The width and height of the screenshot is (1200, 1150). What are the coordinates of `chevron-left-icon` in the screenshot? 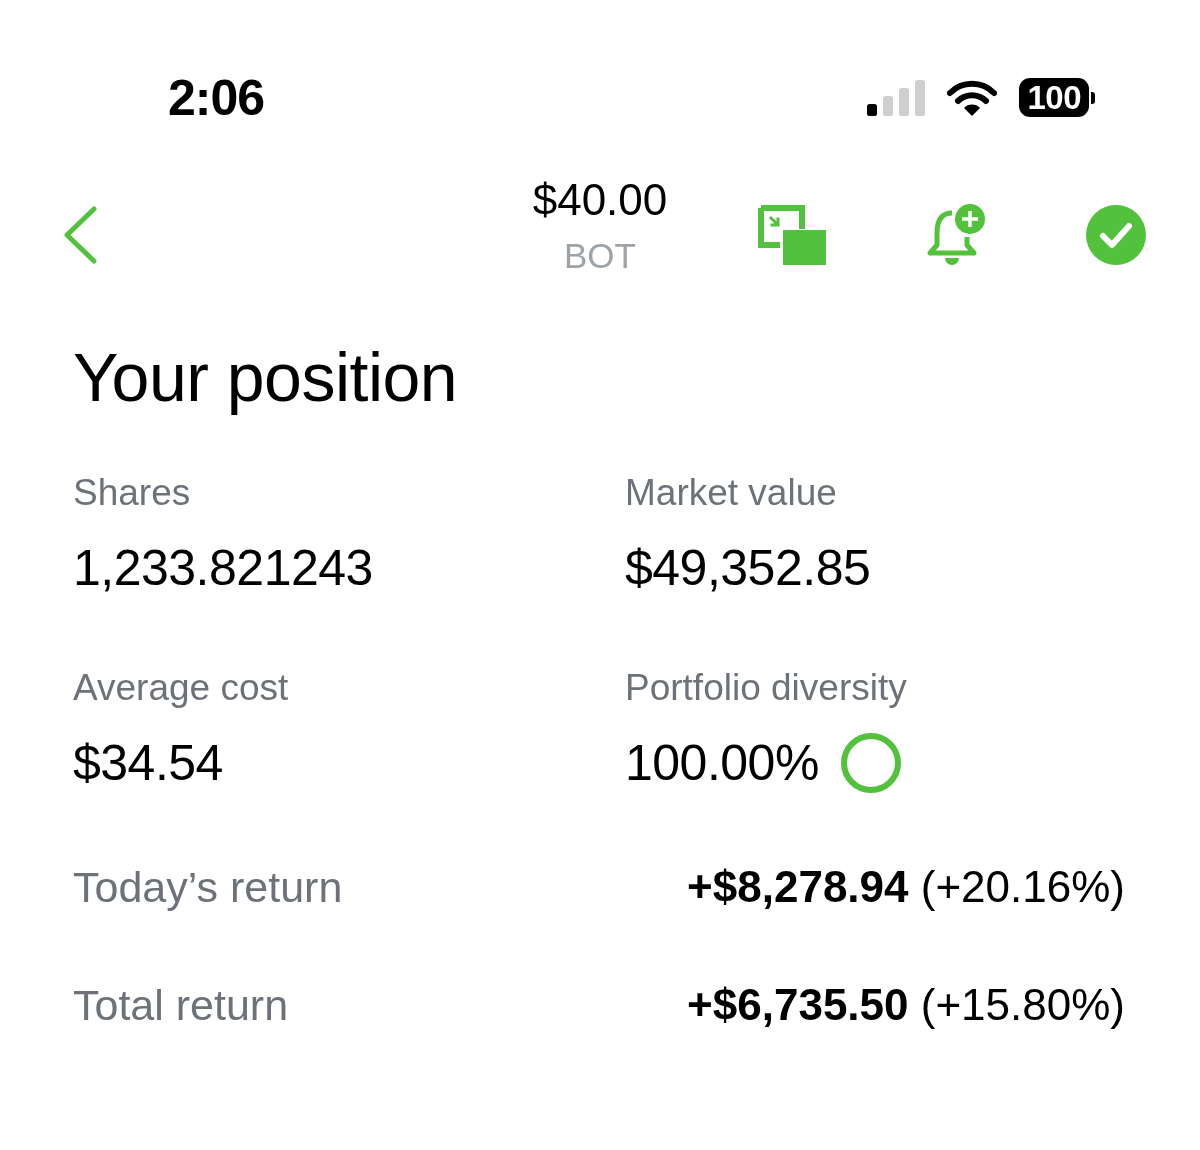 It's located at (80, 235).